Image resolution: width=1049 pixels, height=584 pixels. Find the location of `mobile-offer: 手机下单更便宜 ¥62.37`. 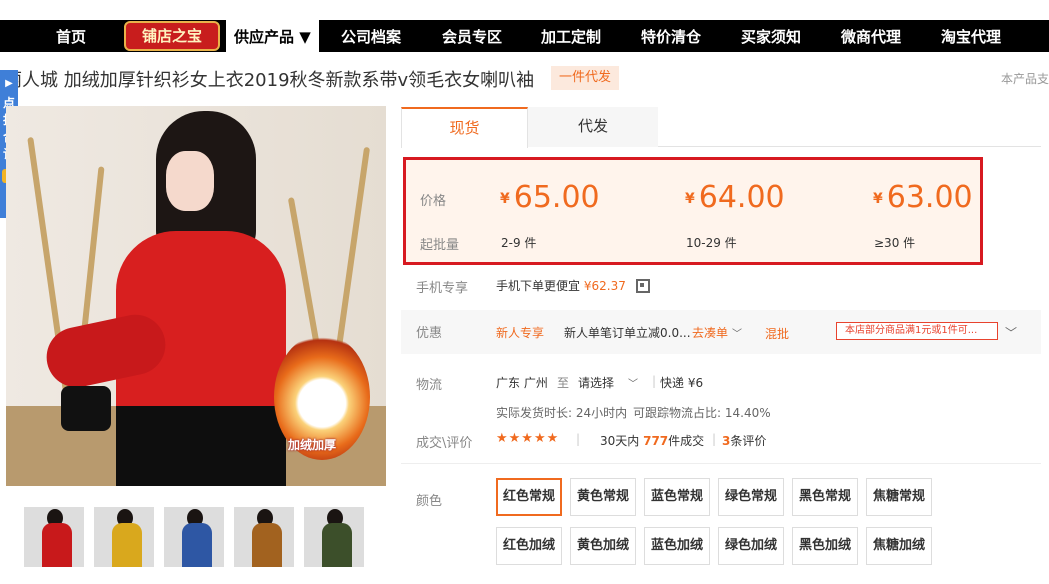

mobile-offer: 手机下单更便宜 ¥62.37 is located at coordinates (573, 285).